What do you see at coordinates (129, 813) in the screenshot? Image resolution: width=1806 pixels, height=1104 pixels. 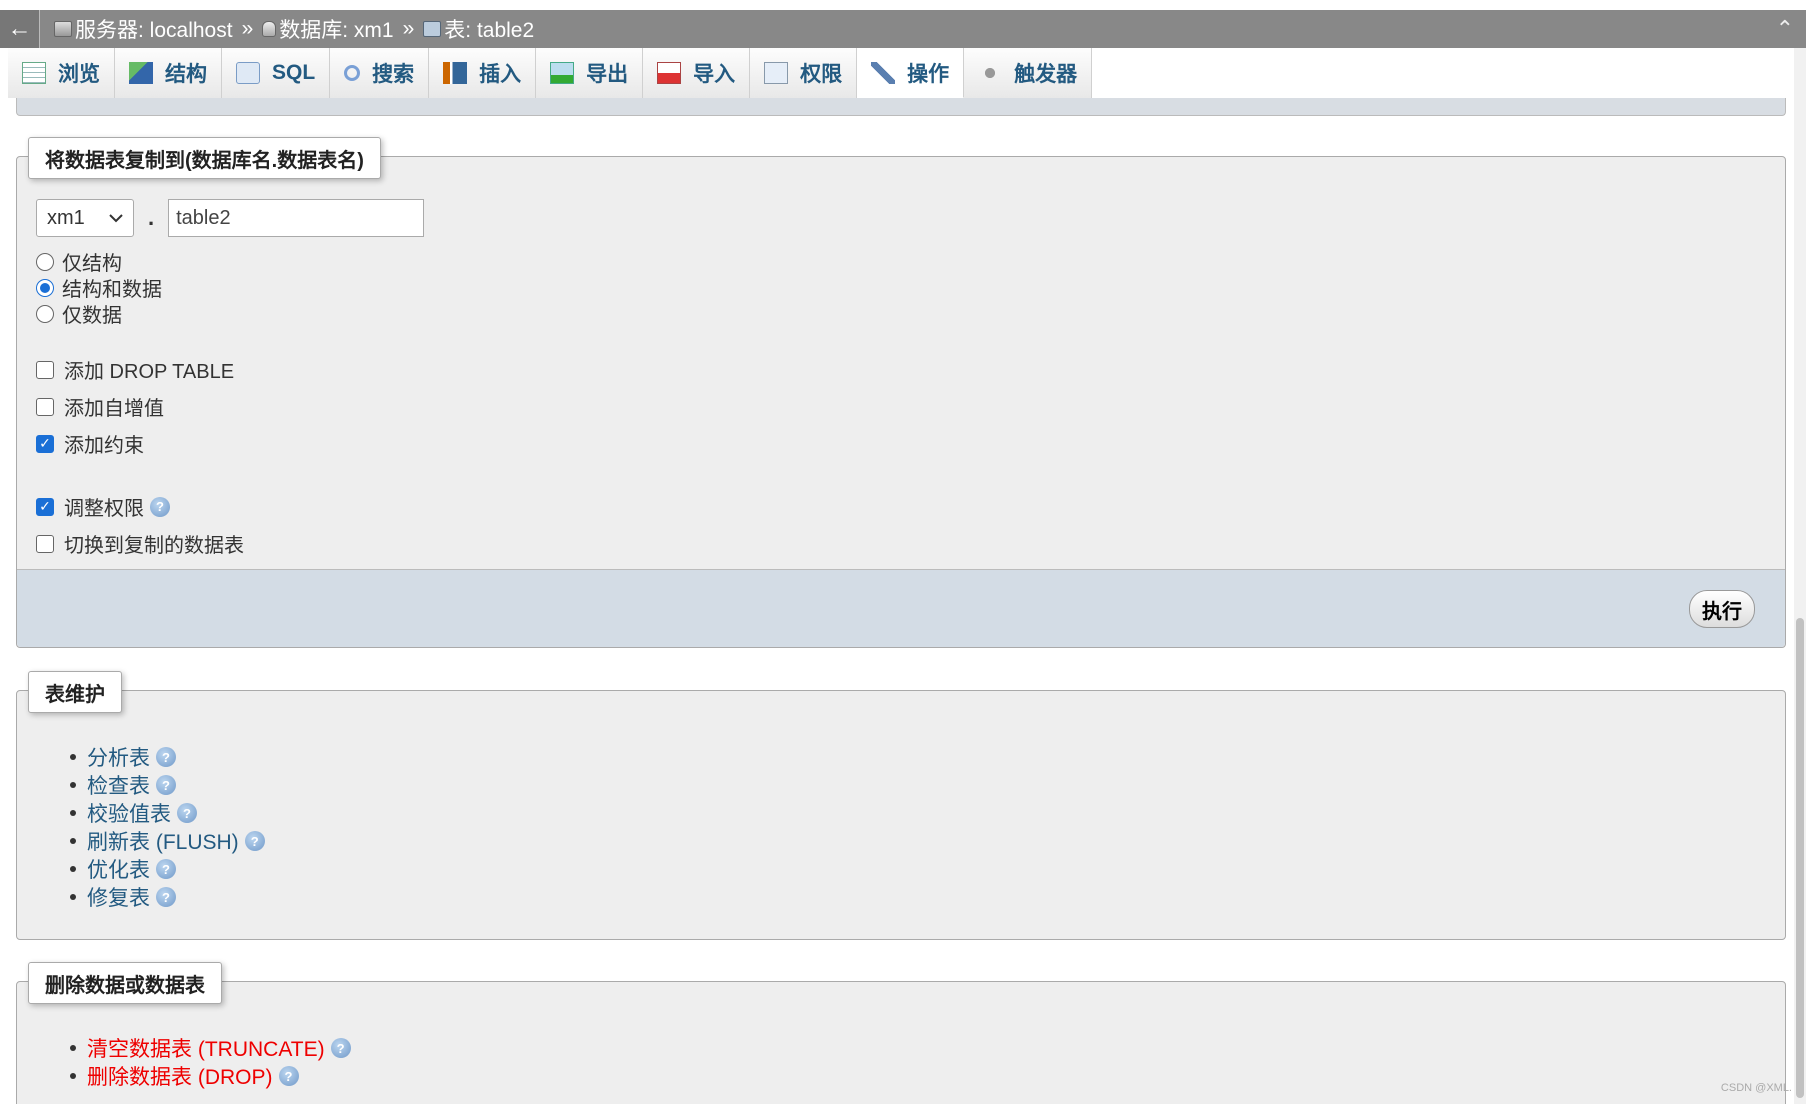 I see `checksum-table-link: 校验值表` at bounding box center [129, 813].